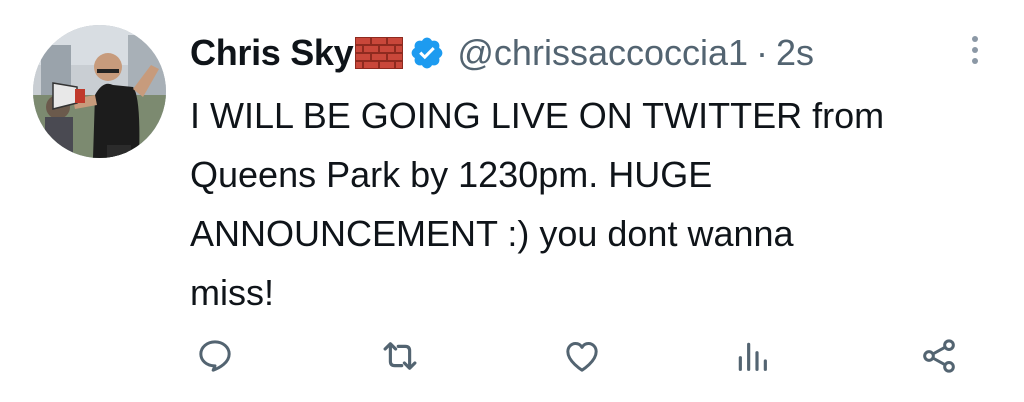 Image resolution: width=1024 pixels, height=402 pixels. Describe the element at coordinates (379, 53) in the screenshot. I see `brick-icon` at that location.